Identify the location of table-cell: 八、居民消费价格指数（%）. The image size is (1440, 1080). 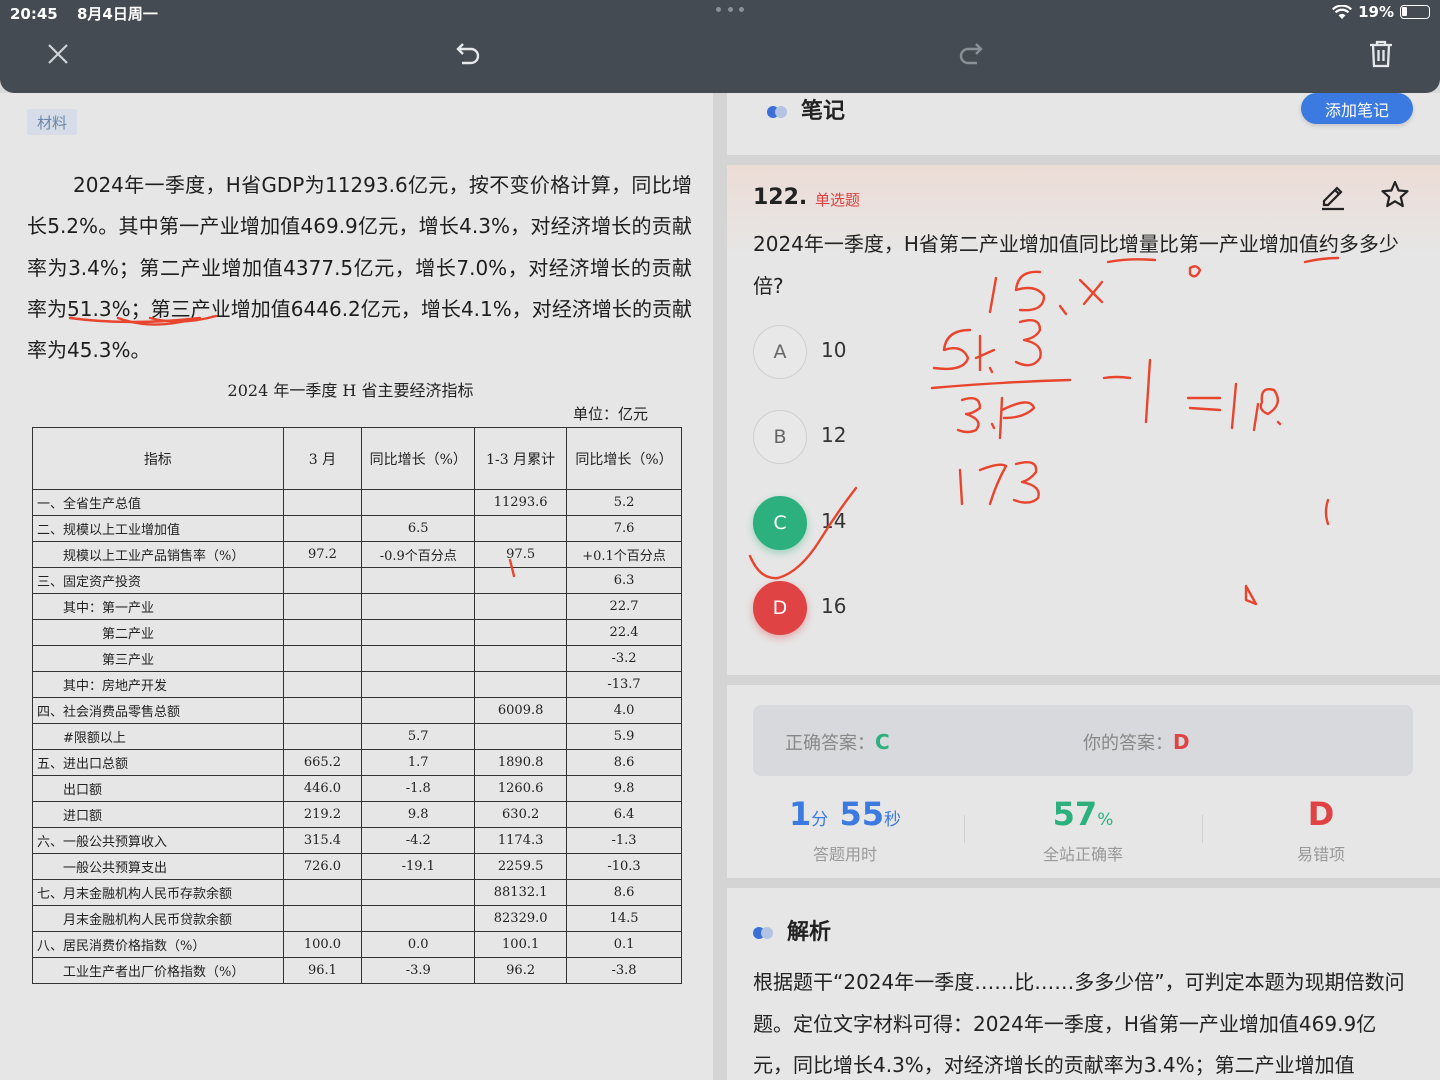
(158, 944).